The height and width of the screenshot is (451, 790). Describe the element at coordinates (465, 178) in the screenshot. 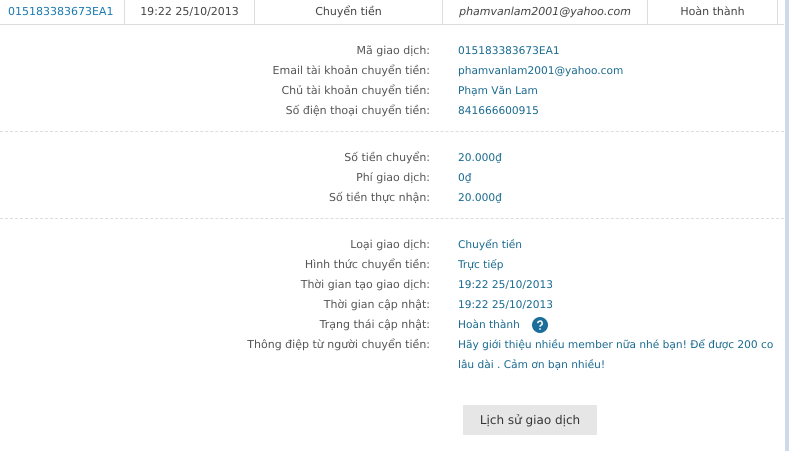

I see `field-value: 0₫` at that location.